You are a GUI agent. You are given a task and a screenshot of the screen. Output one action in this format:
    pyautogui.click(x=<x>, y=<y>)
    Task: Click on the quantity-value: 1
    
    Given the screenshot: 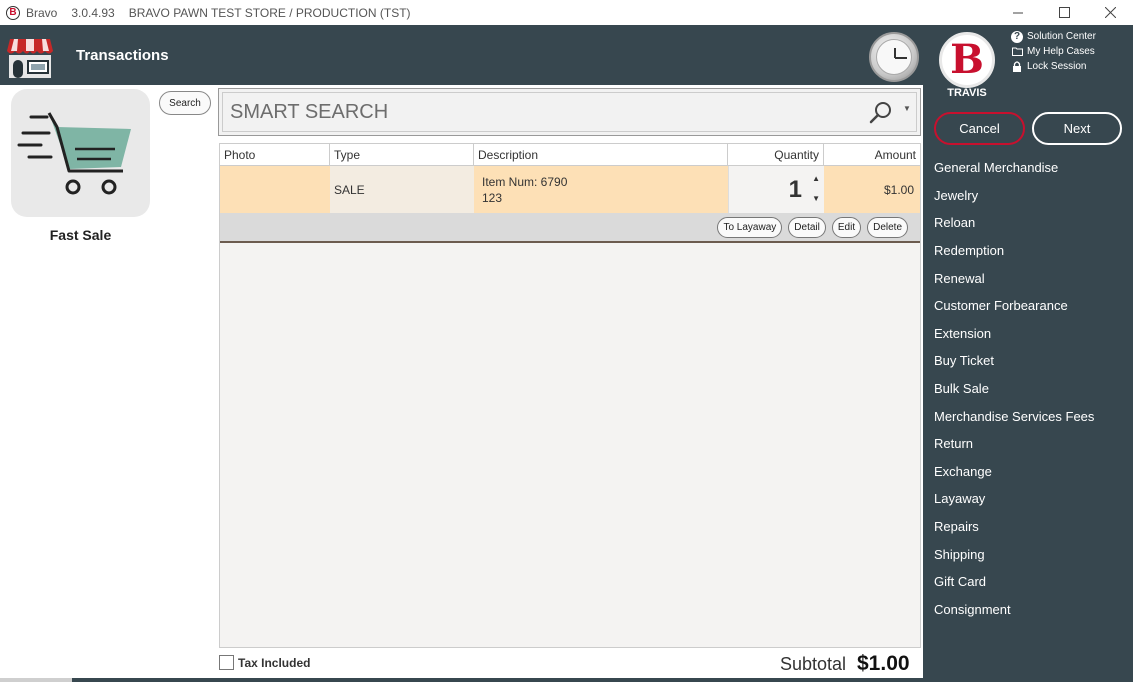 What is the action you would take?
    pyautogui.click(x=795, y=190)
    